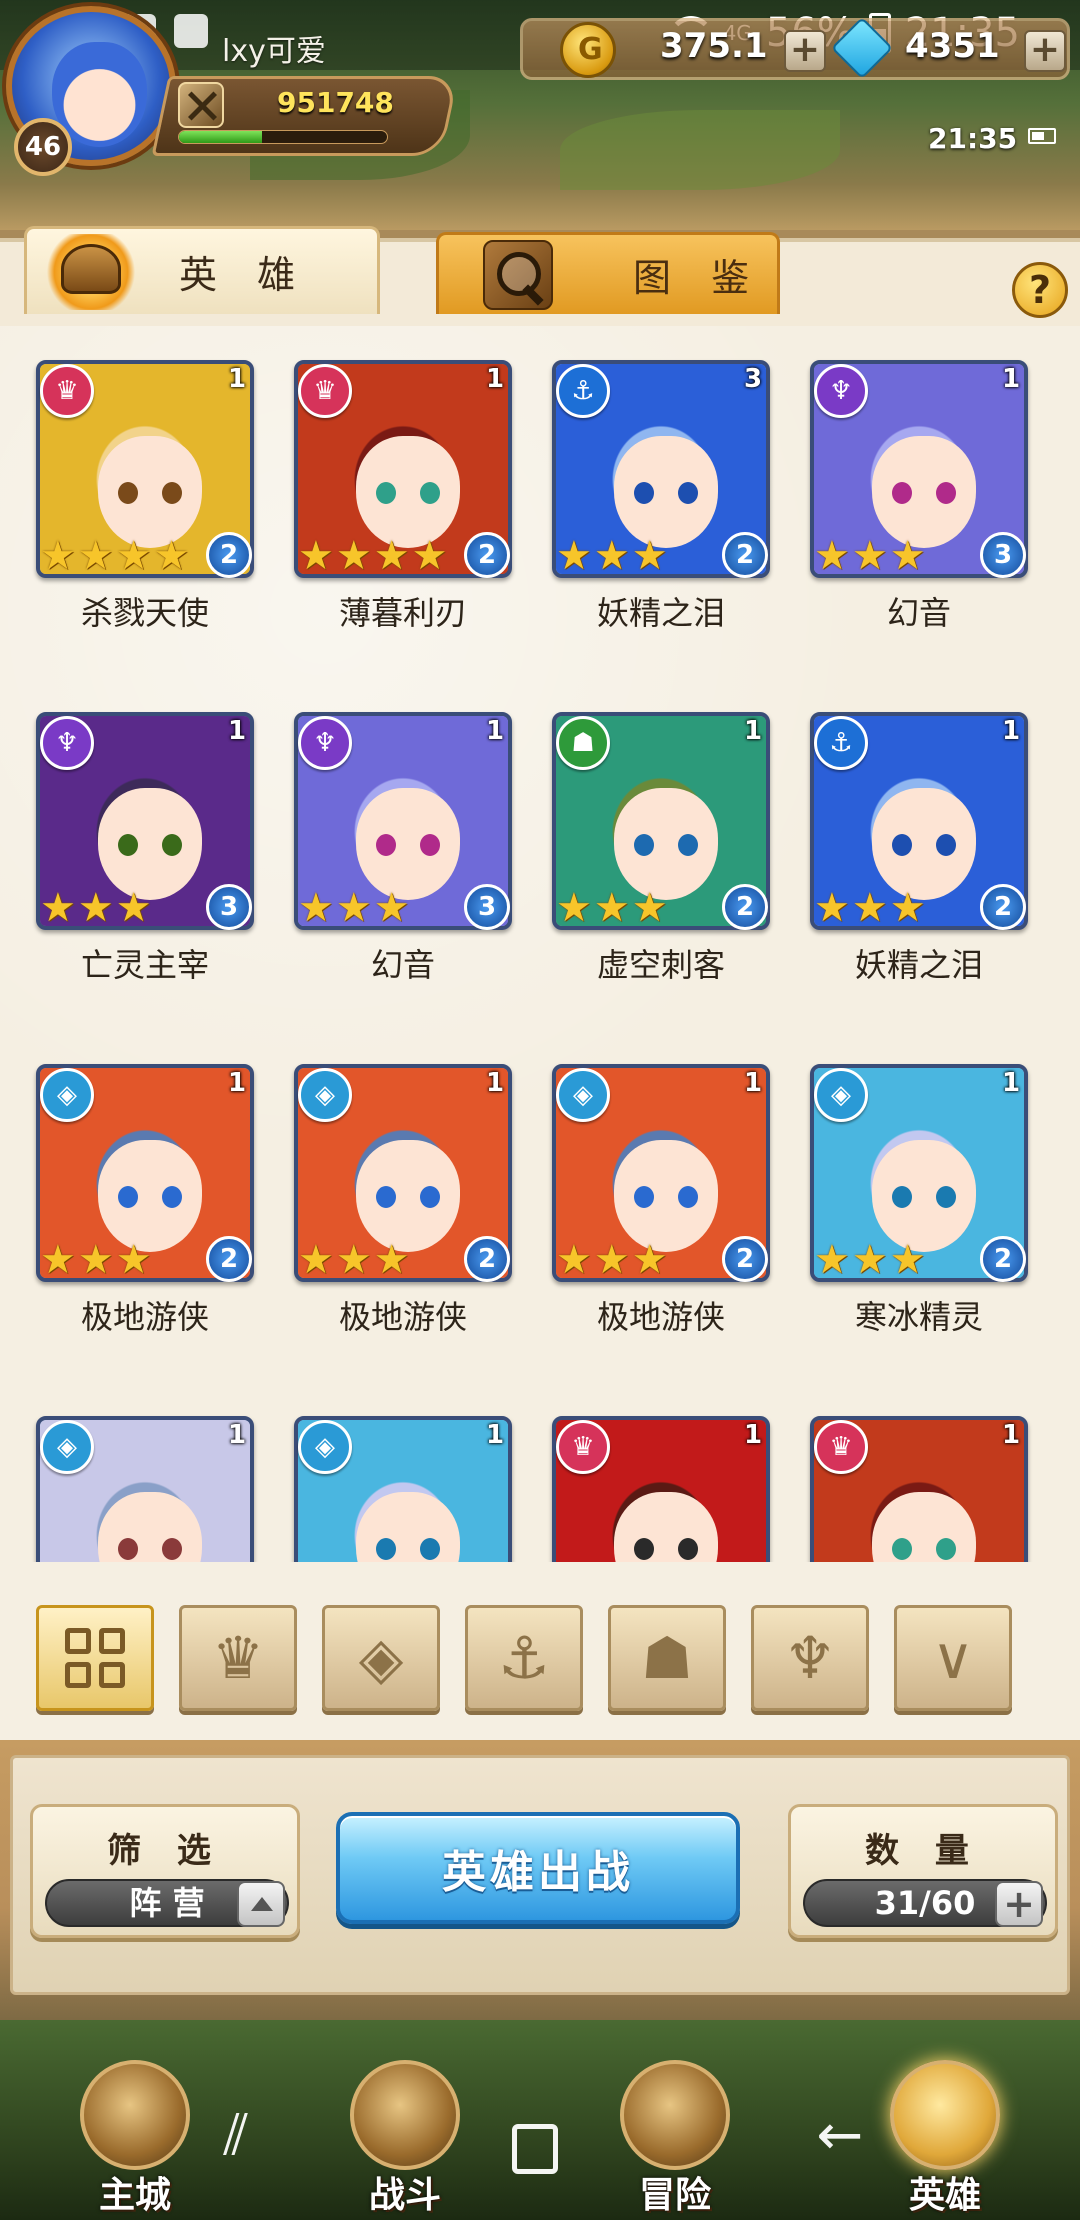 The width and height of the screenshot is (1080, 2220). Describe the element at coordinates (404, 2195) in the screenshot. I see `nav-battle-label: 战斗` at that location.